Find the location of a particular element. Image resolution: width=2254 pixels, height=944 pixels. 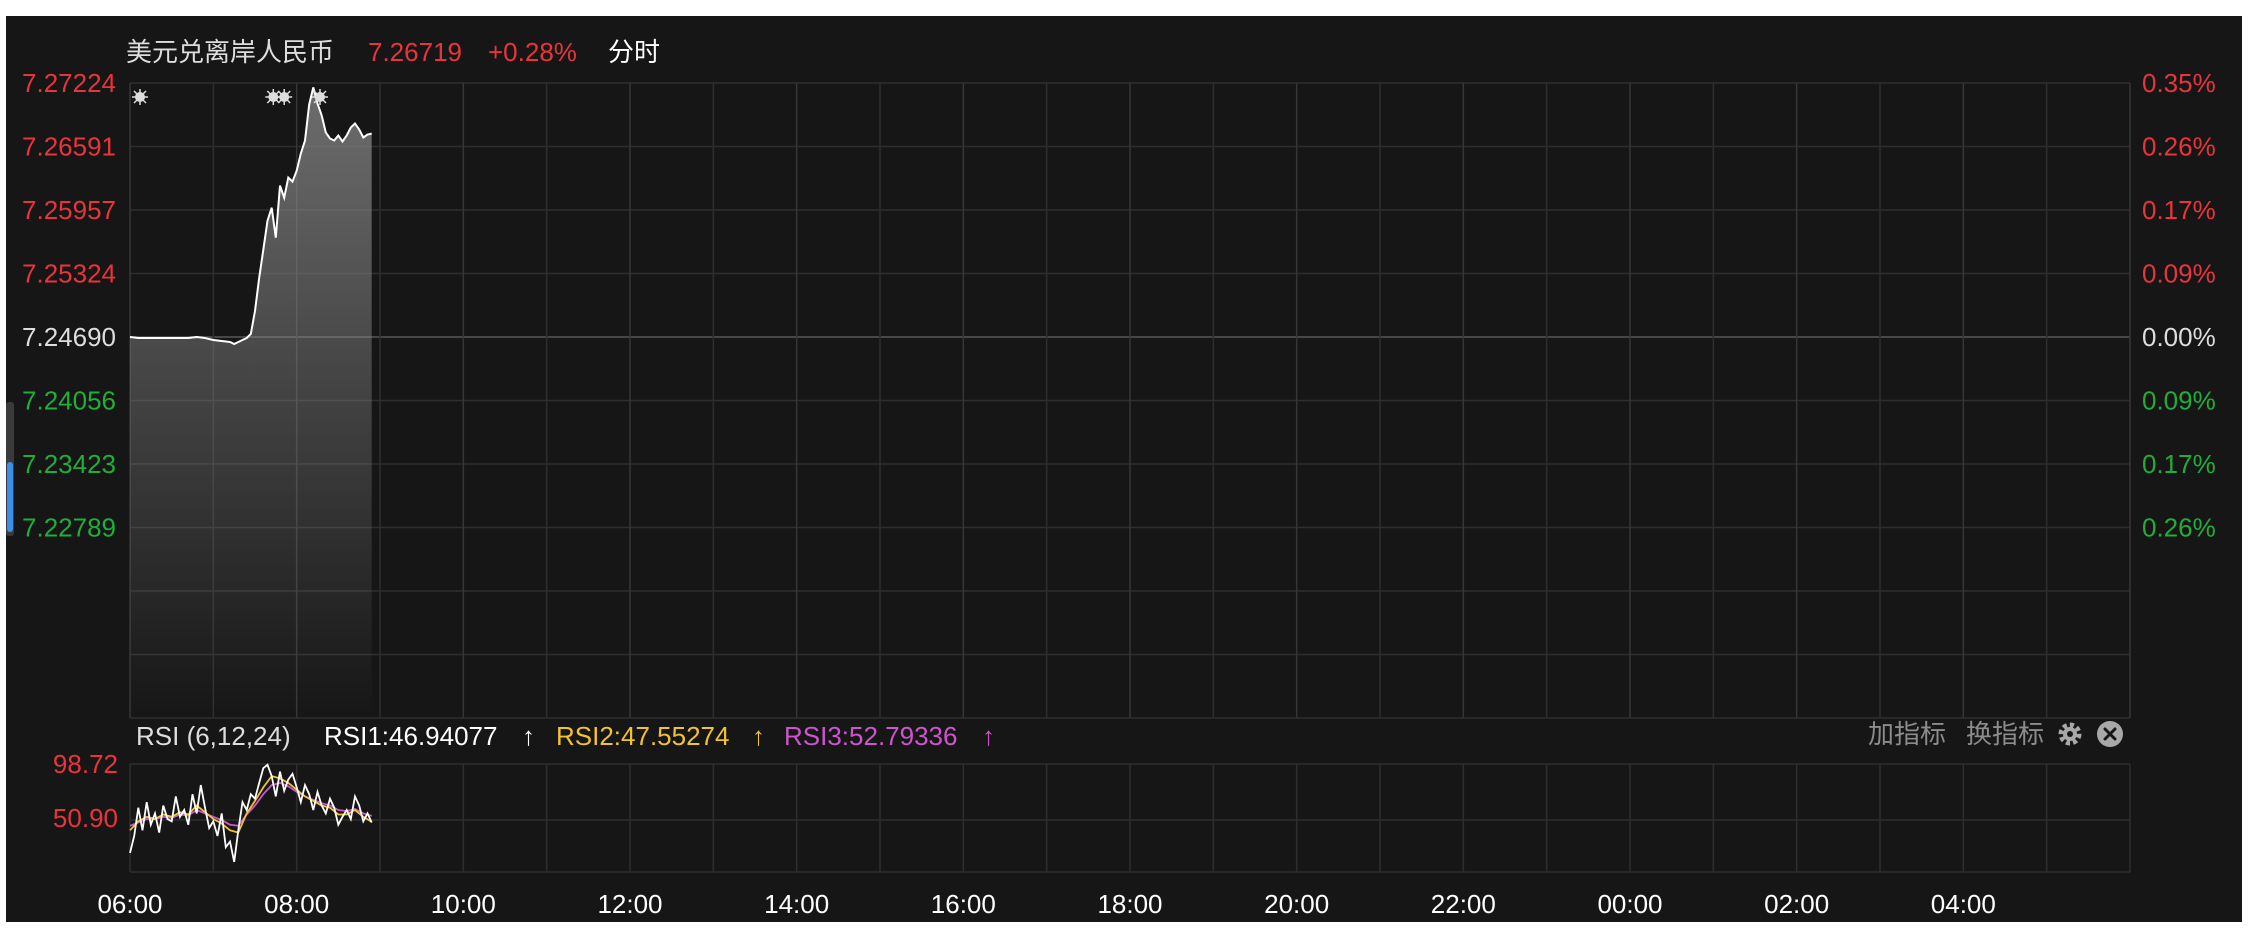

price-tick-label: 7.24056 is located at coordinates (69, 401).